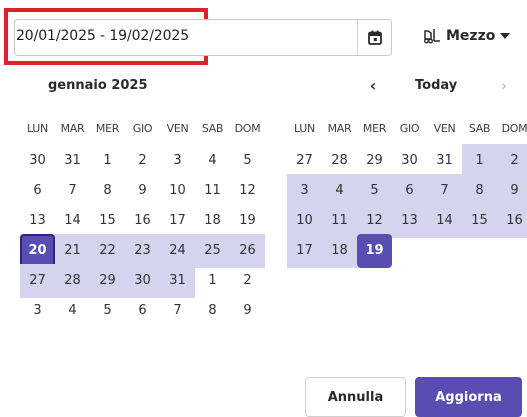 This screenshot has width=527, height=417. What do you see at coordinates (436, 85) in the screenshot?
I see `today-button: Today` at bounding box center [436, 85].